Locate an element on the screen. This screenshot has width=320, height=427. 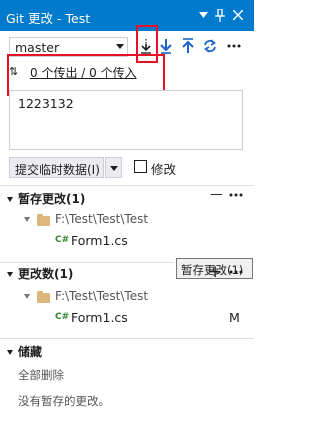
changed-file-row: C# Form1.cs M is located at coordinates (127, 318).